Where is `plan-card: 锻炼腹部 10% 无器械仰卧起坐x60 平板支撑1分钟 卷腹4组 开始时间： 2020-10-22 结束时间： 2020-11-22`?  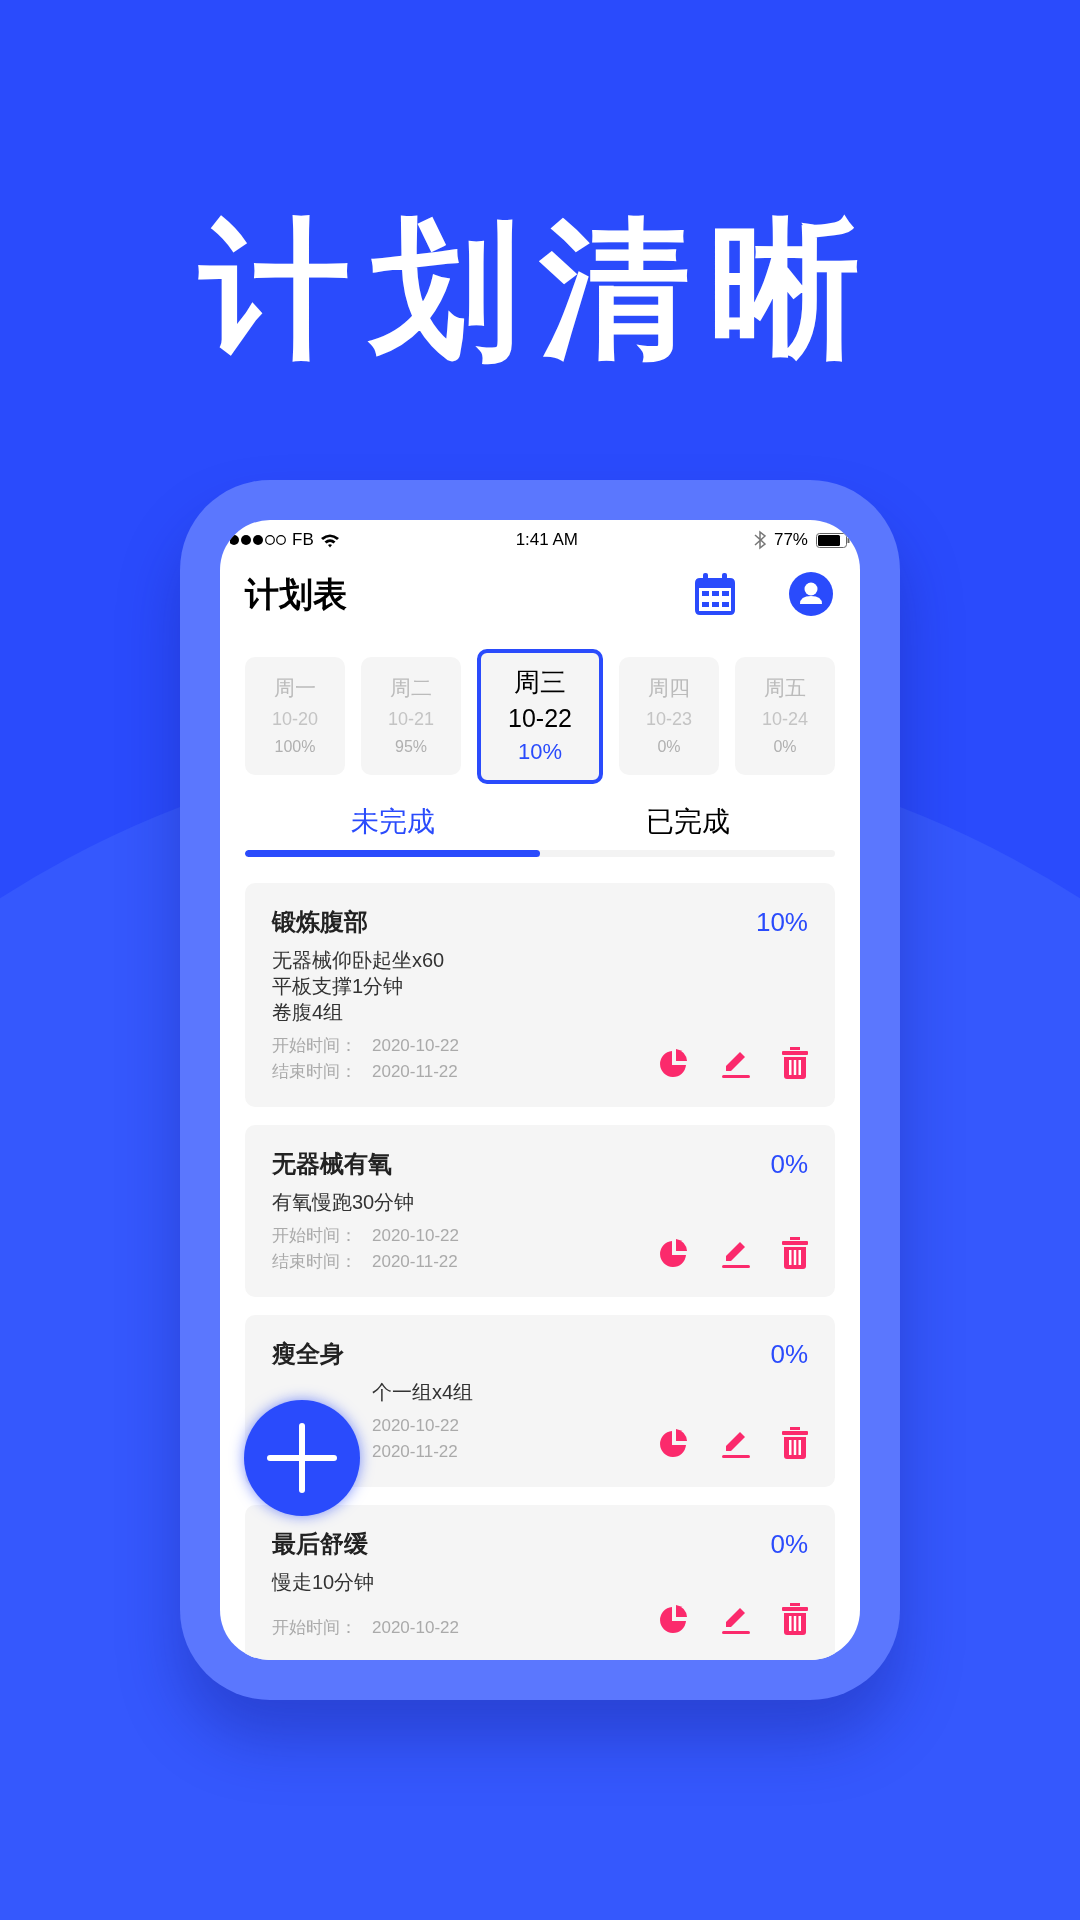
plan-card: 锻炼腹部 10% 无器械仰卧起坐x60 平板支撑1分钟 卷腹4组 开始时间： 2020-10-22 结束时间： 2020-11-22 is located at coordinates (540, 995).